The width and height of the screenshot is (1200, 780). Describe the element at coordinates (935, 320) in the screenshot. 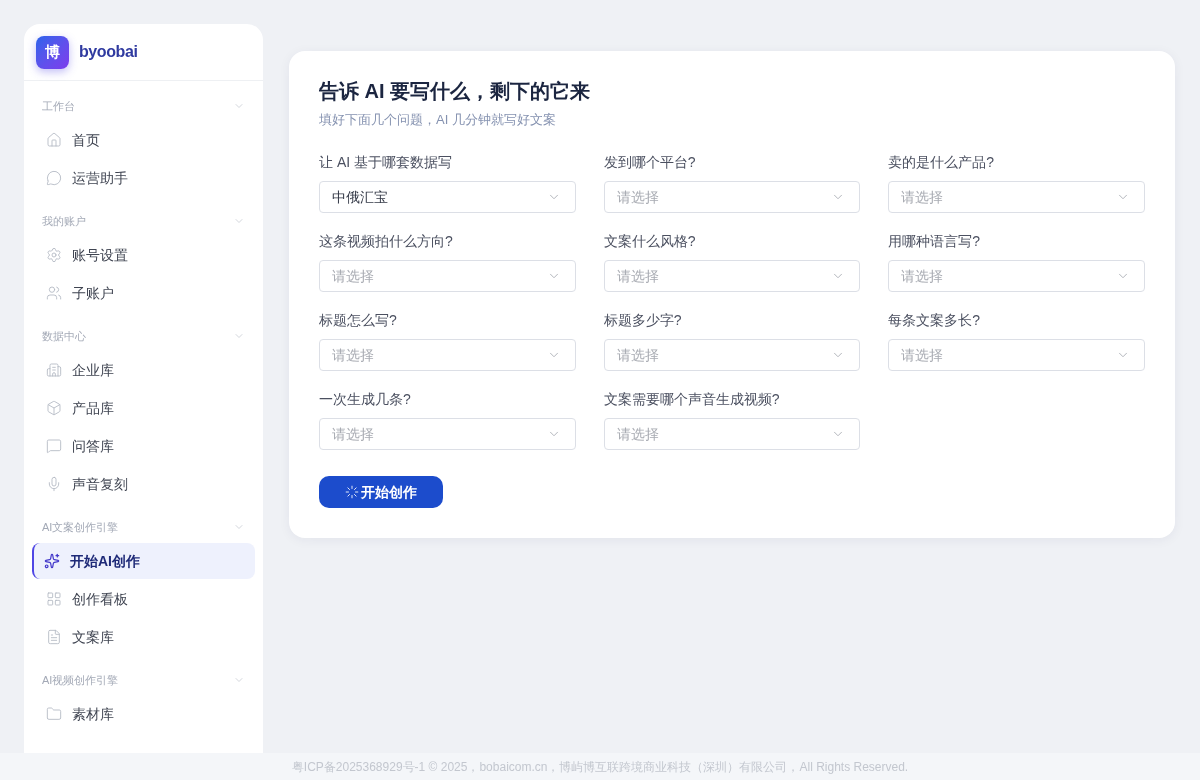

I see `field-label: 每条文案多长?` at that location.